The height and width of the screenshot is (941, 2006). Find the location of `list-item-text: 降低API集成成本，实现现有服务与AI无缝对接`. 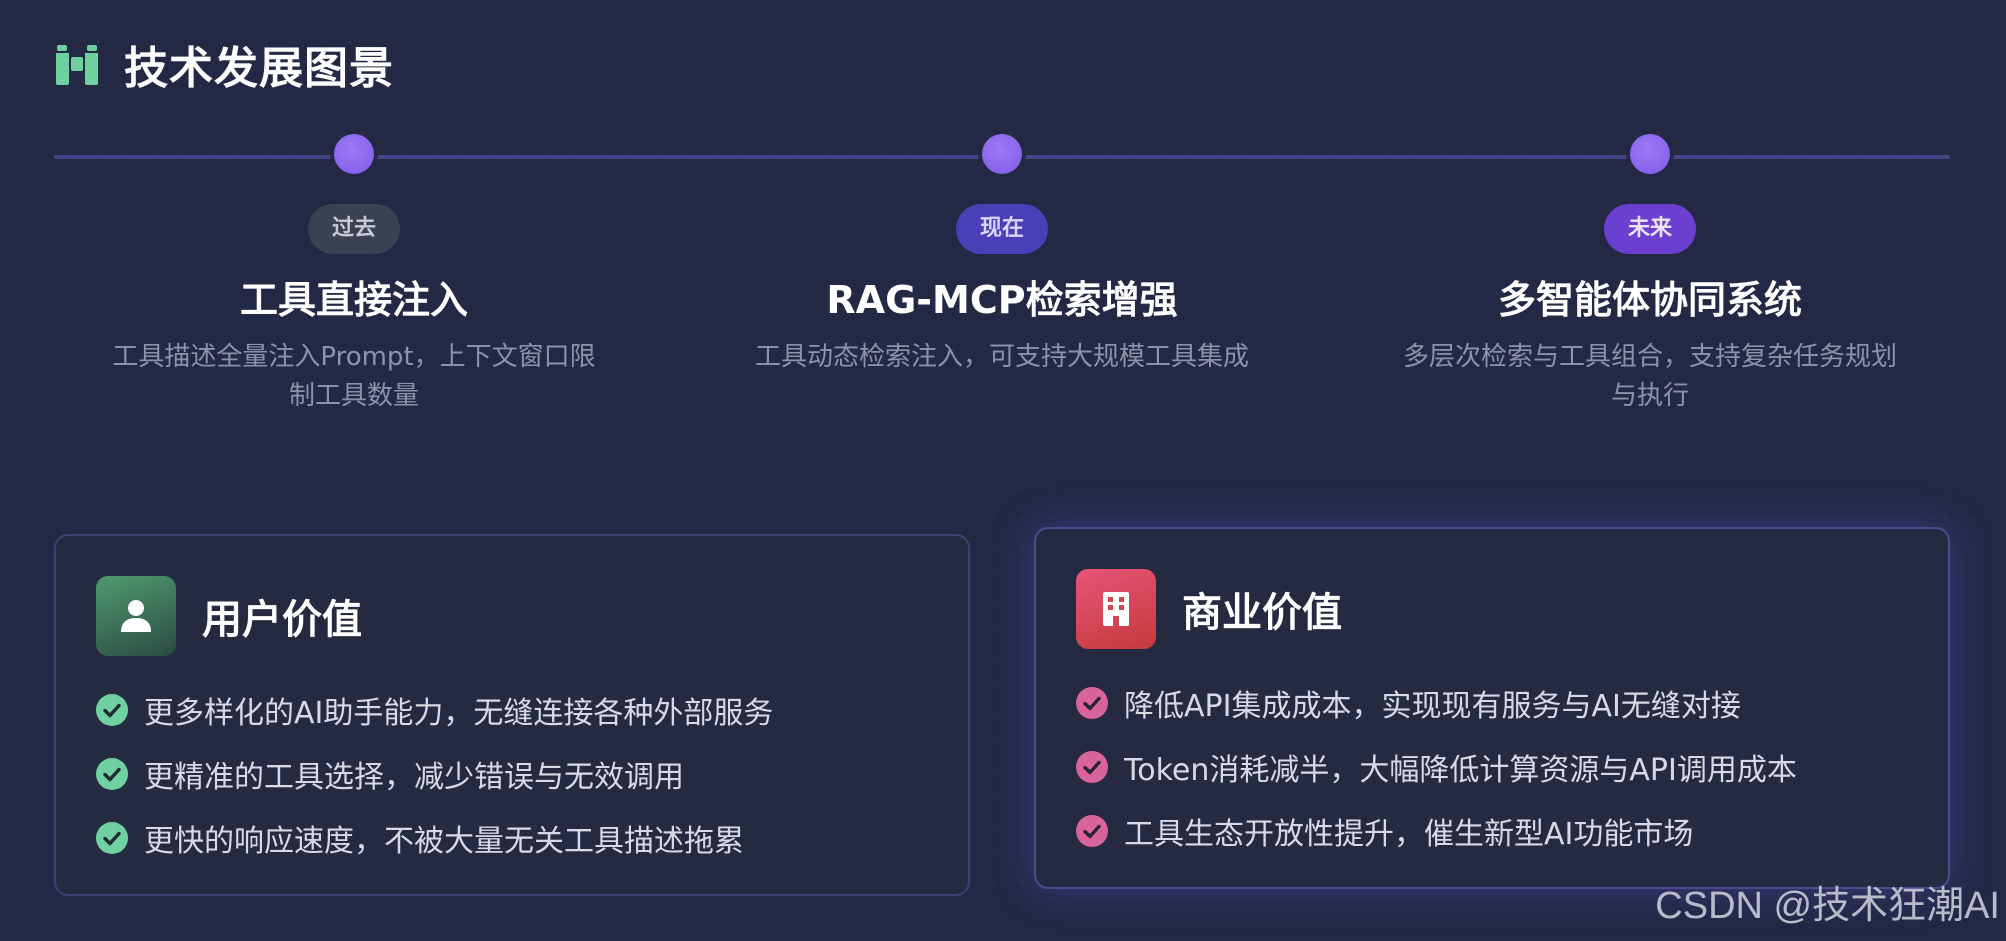

list-item-text: 降低API集成成本，实现现有服务与AI无缝对接 is located at coordinates (1432, 706).